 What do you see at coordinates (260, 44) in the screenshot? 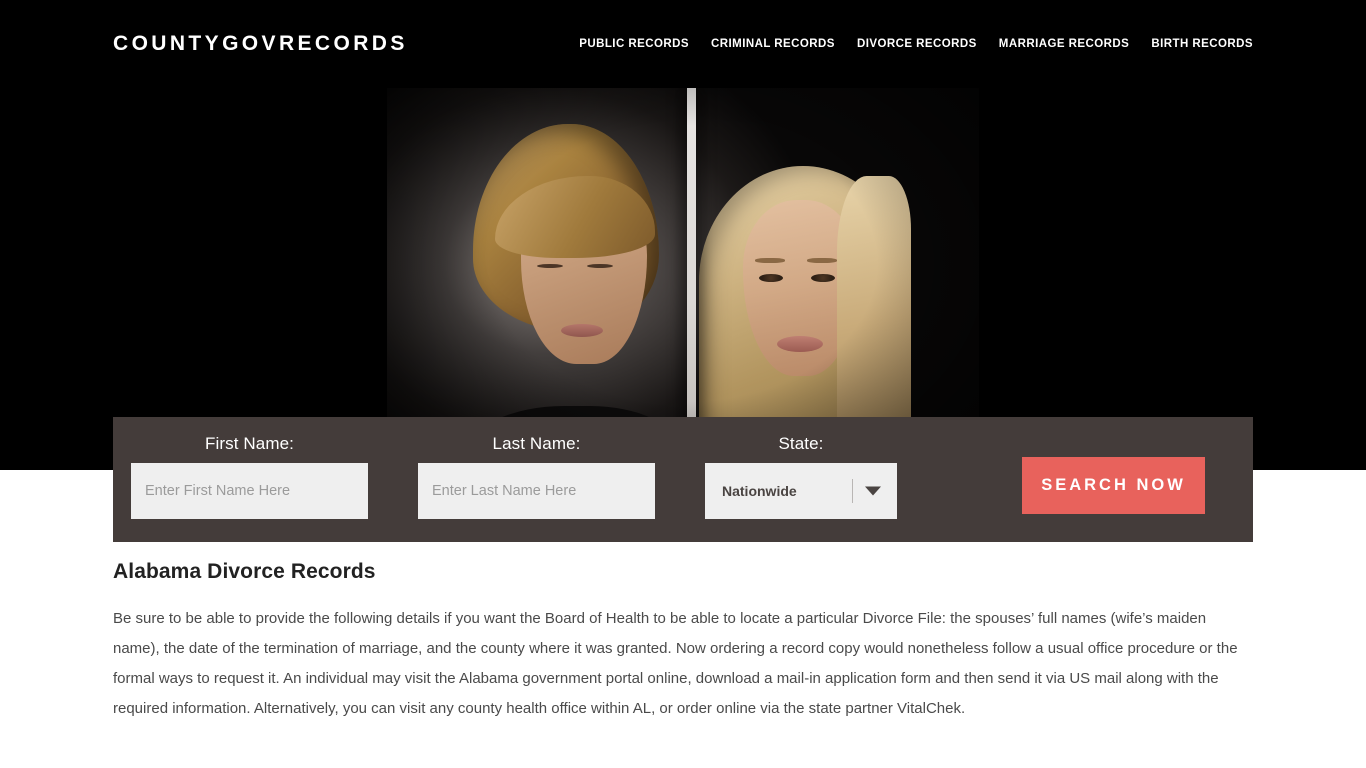
I see `site-logo: COUNTYGOVRECORDS` at bounding box center [260, 44].